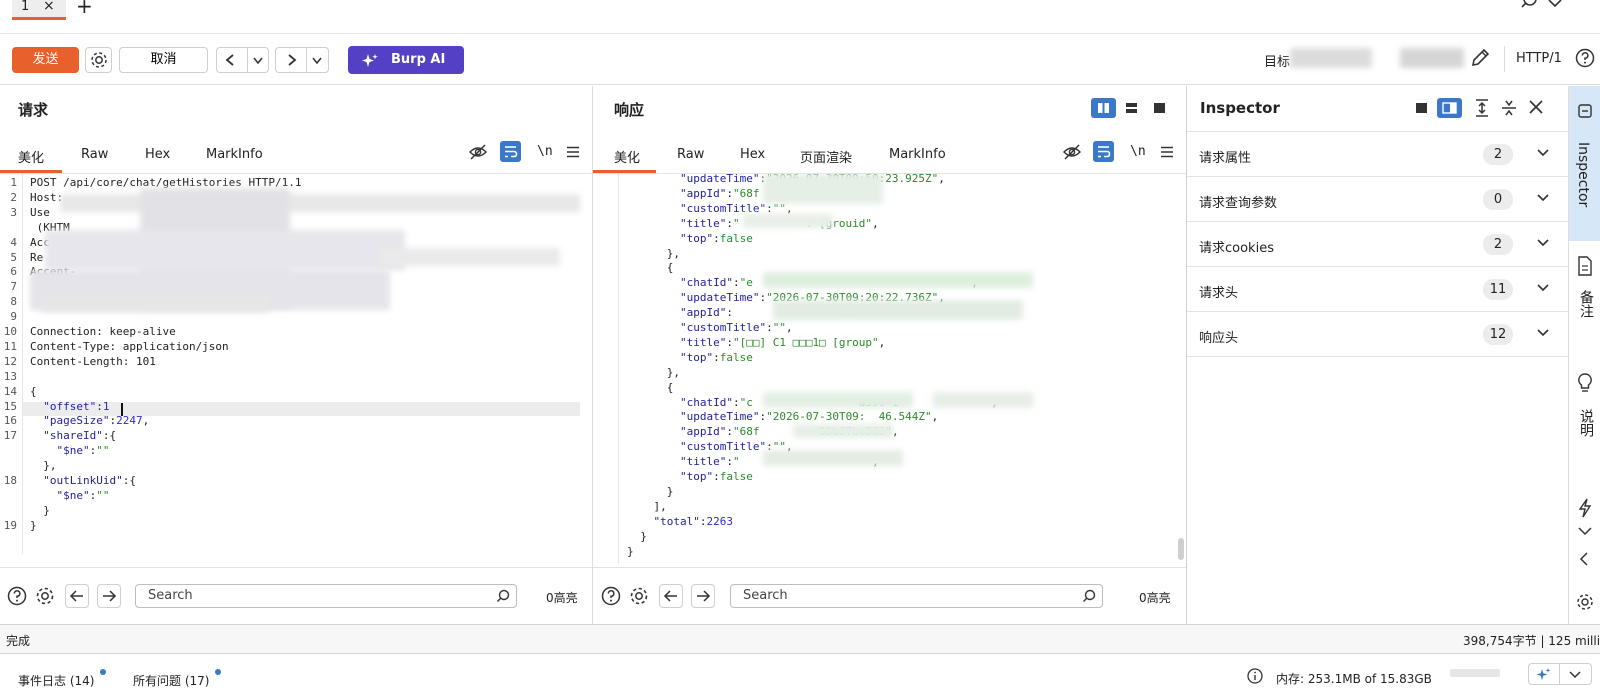  What do you see at coordinates (1103, 108) in the screenshot?
I see `layout-split-button` at bounding box center [1103, 108].